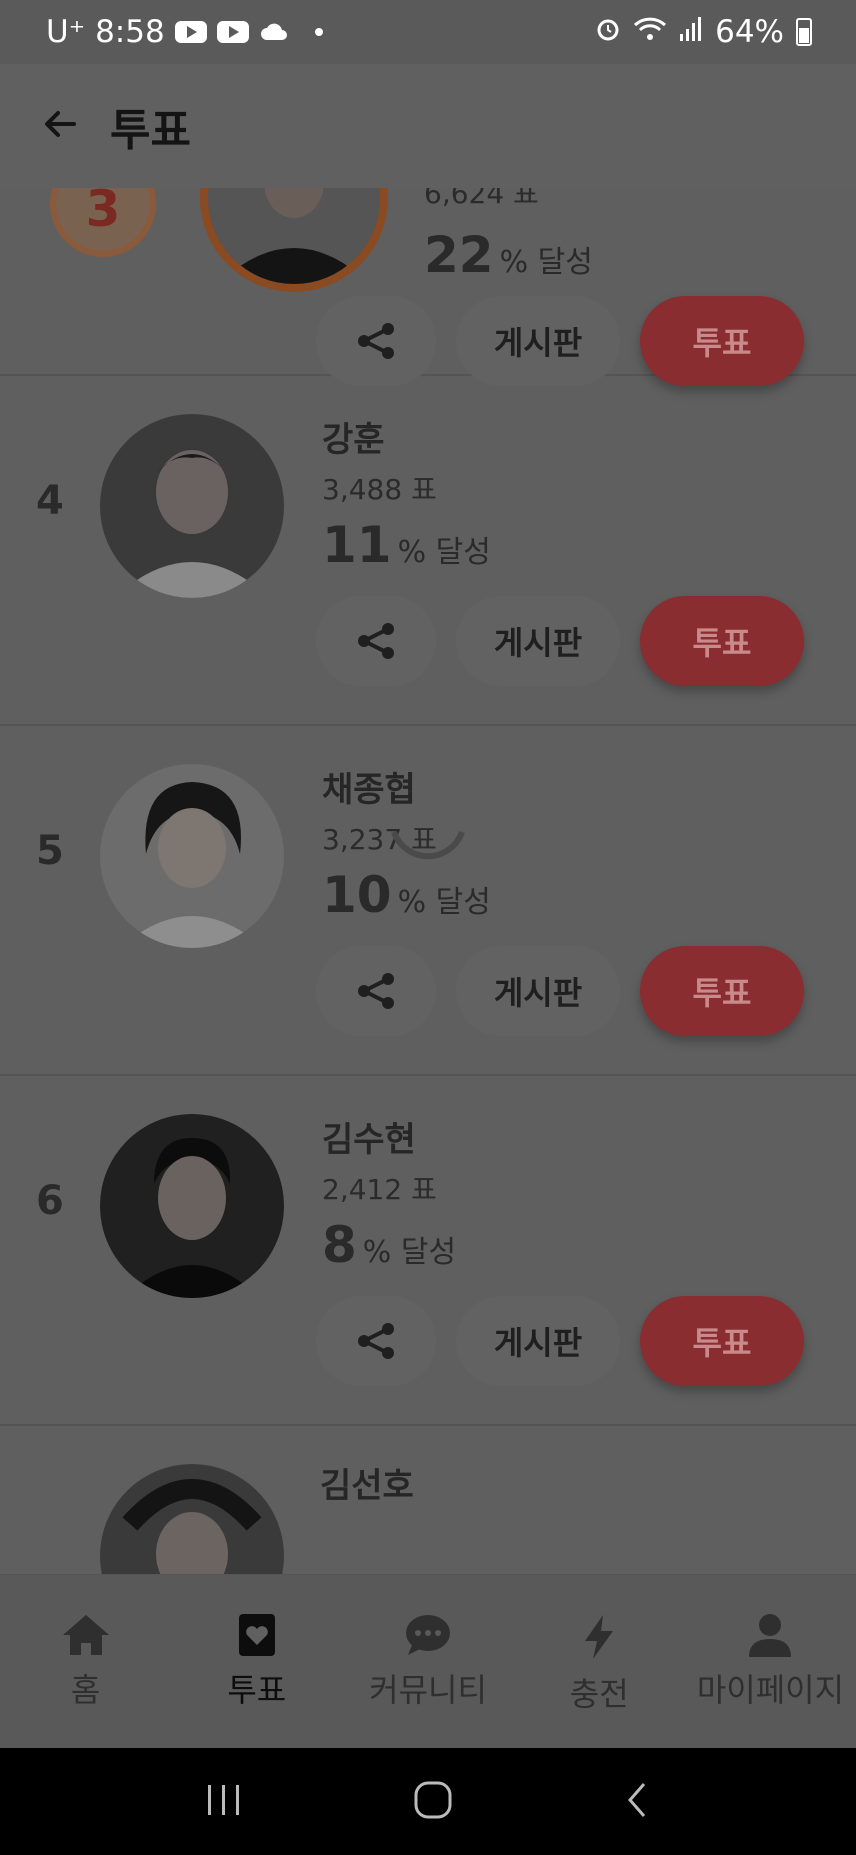  Describe the element at coordinates (379, 489) in the screenshot. I see `vote-count: 3,488 표` at that location.